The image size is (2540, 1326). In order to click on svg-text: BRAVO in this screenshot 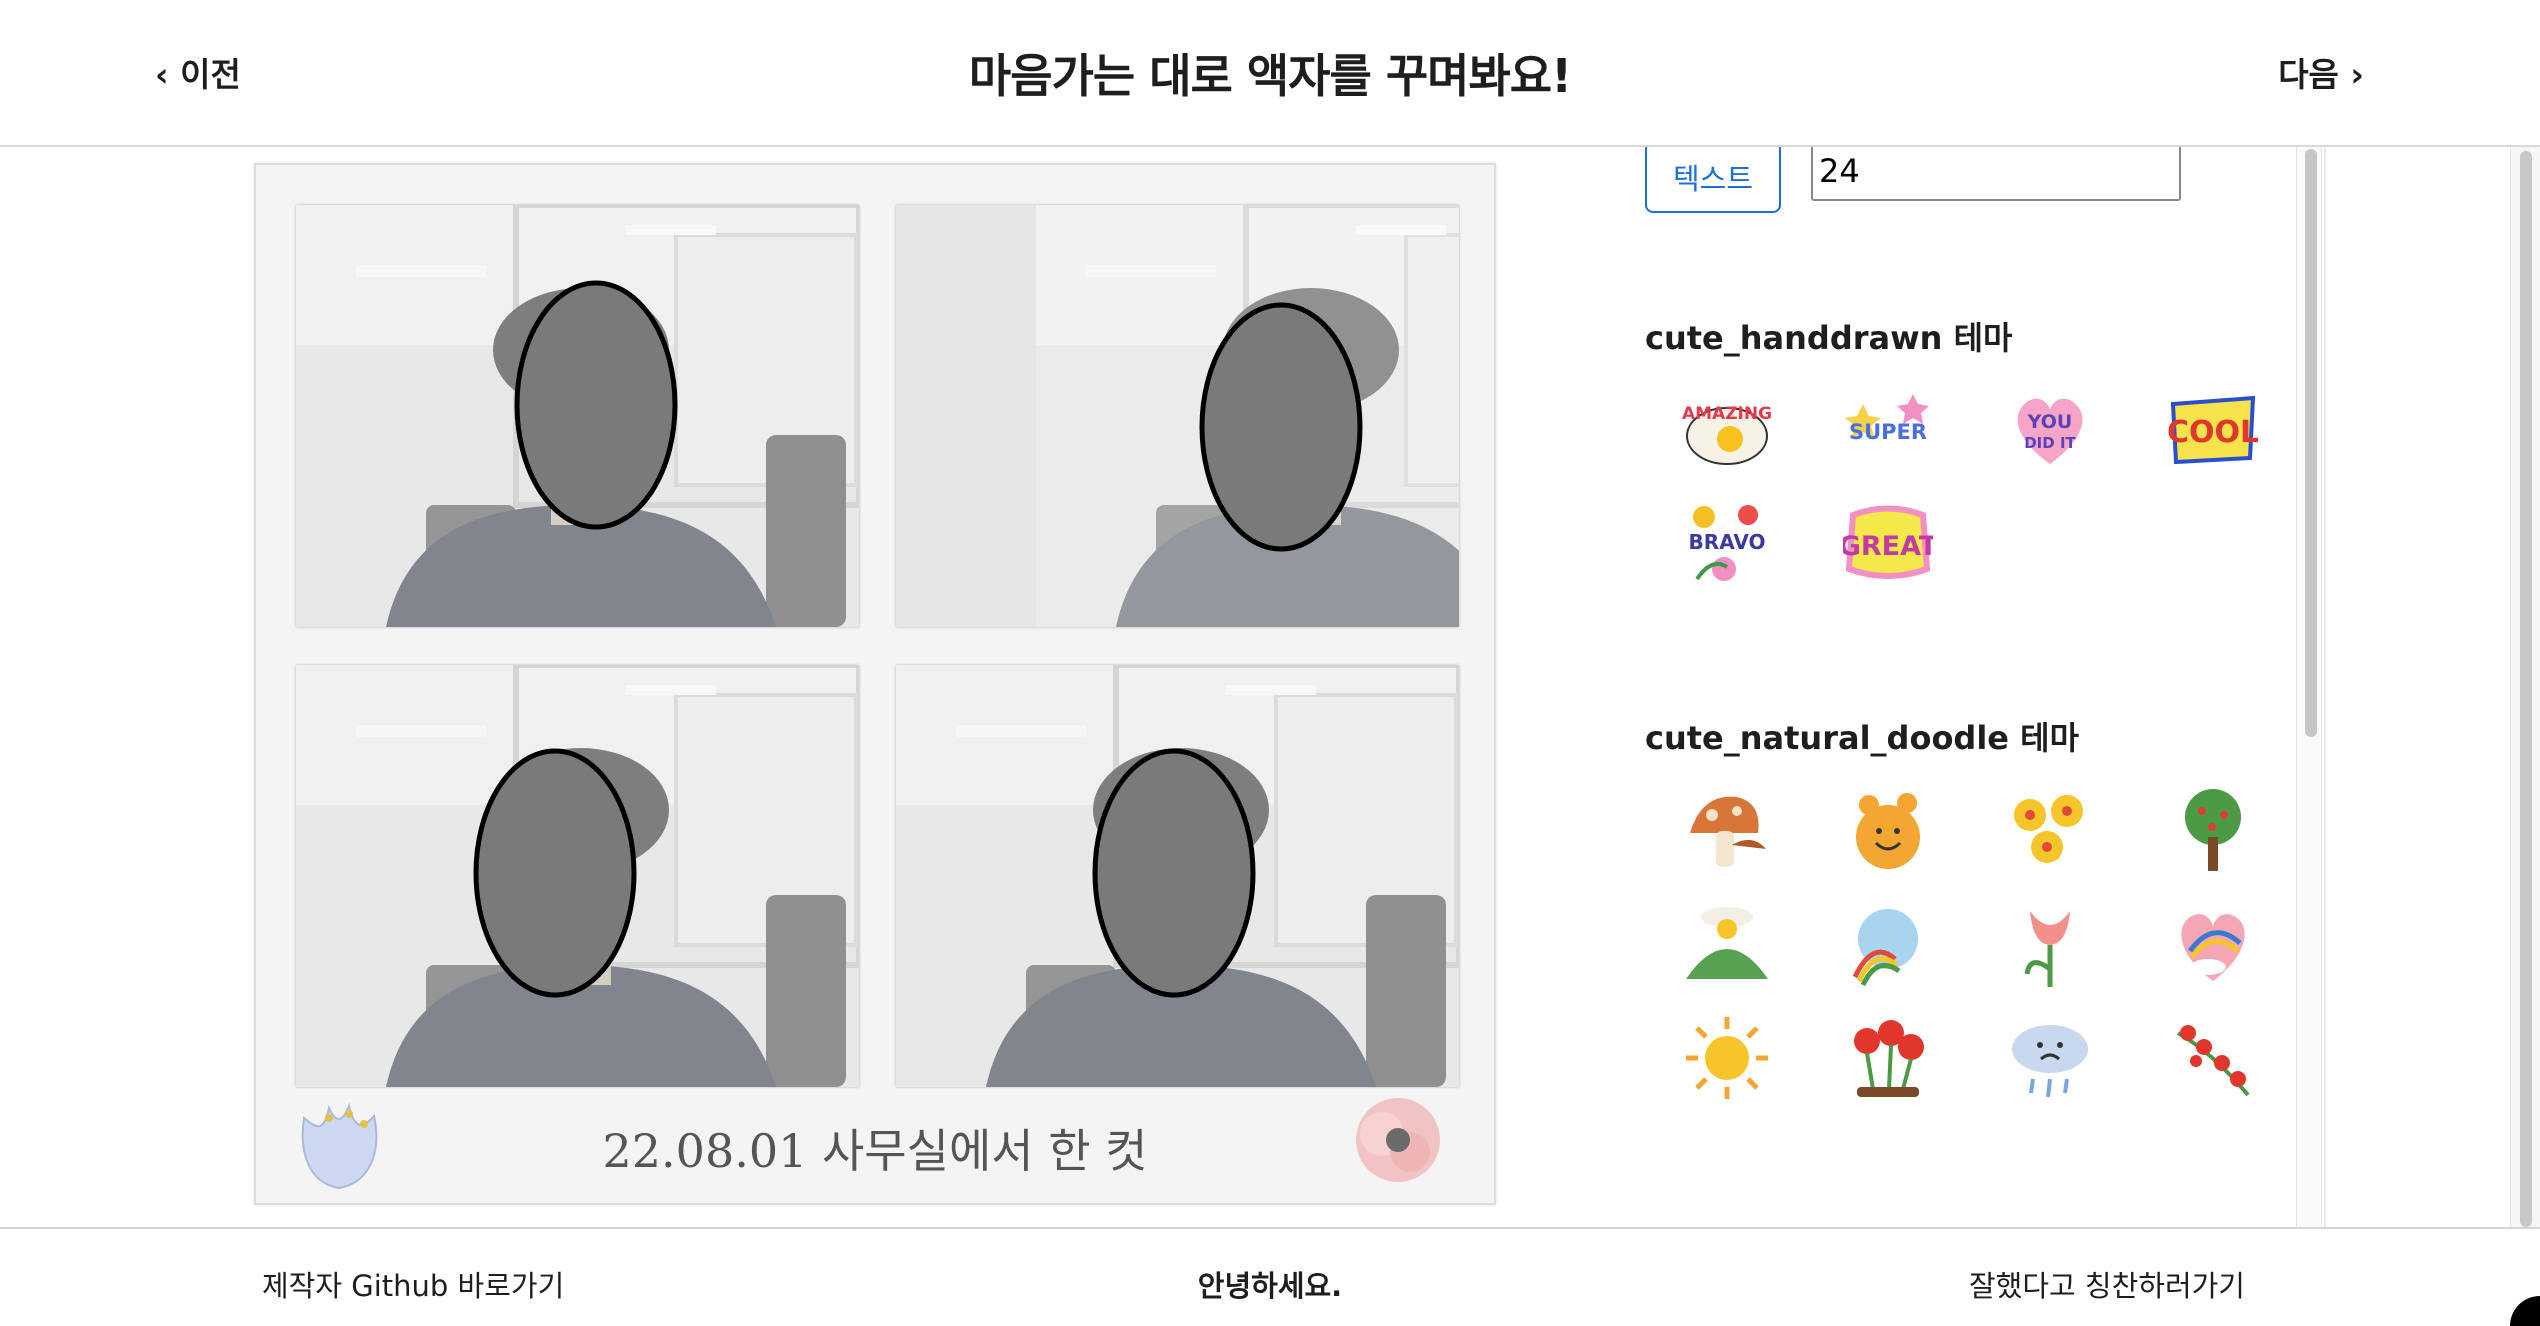, I will do `click(1727, 542)`.